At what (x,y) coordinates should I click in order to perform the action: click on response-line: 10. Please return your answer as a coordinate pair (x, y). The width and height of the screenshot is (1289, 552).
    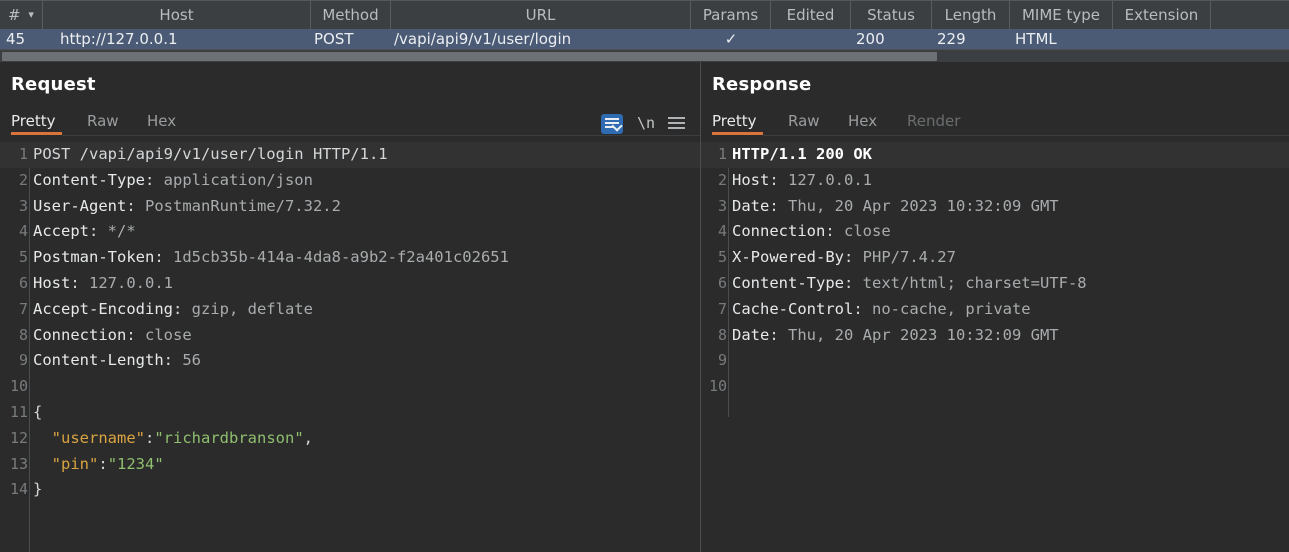
    Looking at the image, I should click on (995, 387).